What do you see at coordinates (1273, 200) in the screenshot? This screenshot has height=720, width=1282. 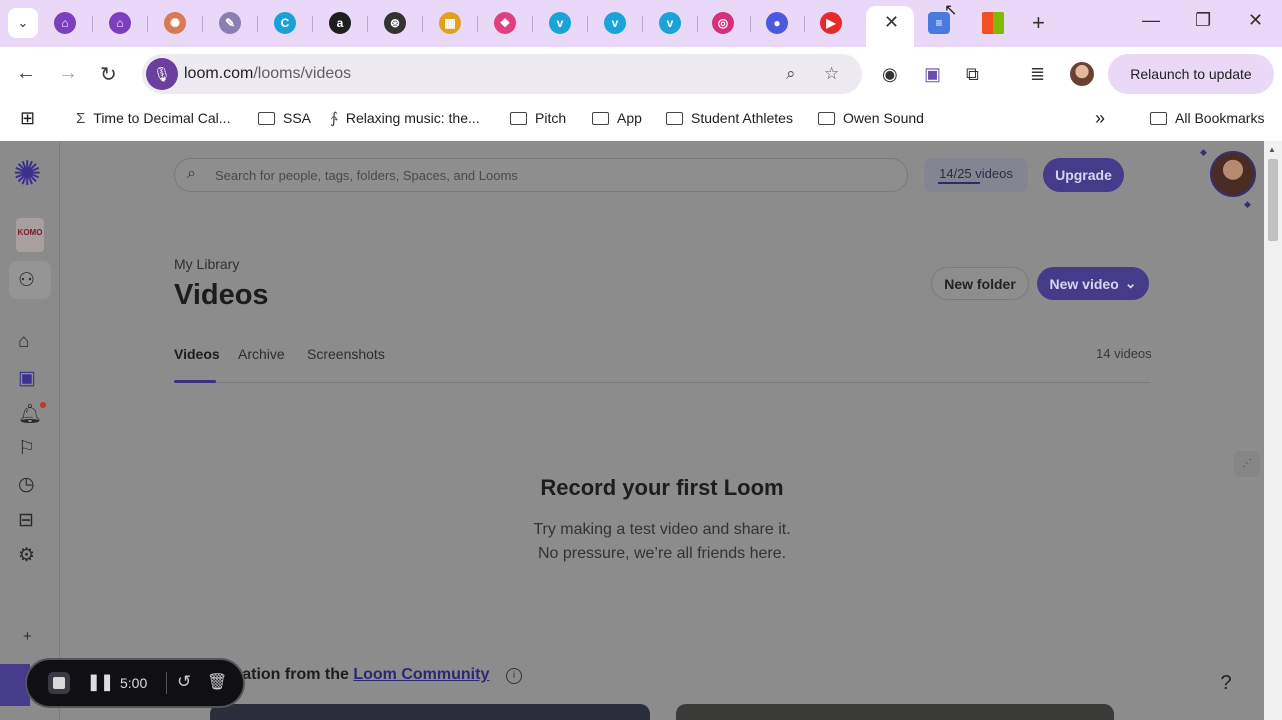 I see `scrollbar-thumb` at bounding box center [1273, 200].